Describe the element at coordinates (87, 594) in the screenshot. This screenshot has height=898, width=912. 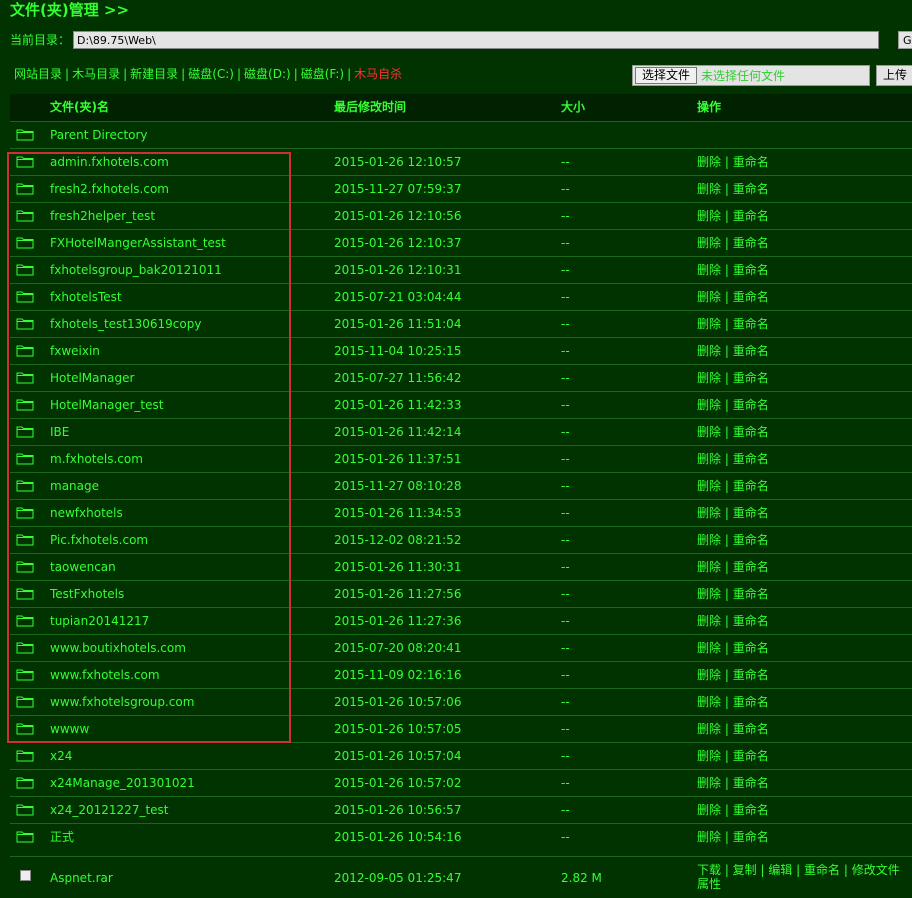
I see `folder-name: TestFxhotels` at that location.